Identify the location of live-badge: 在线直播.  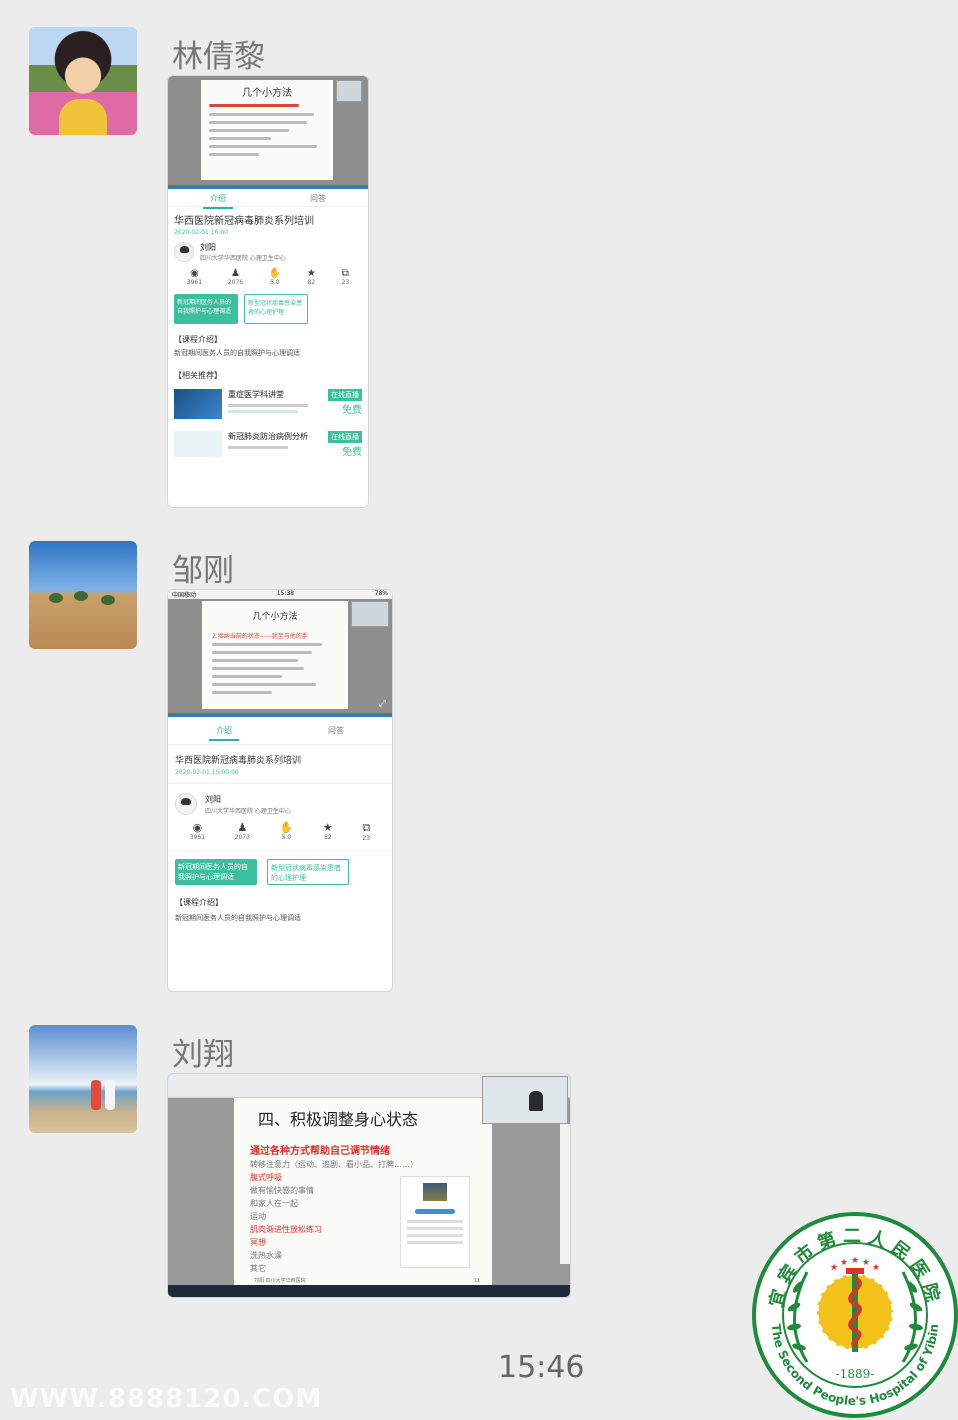
(345, 395).